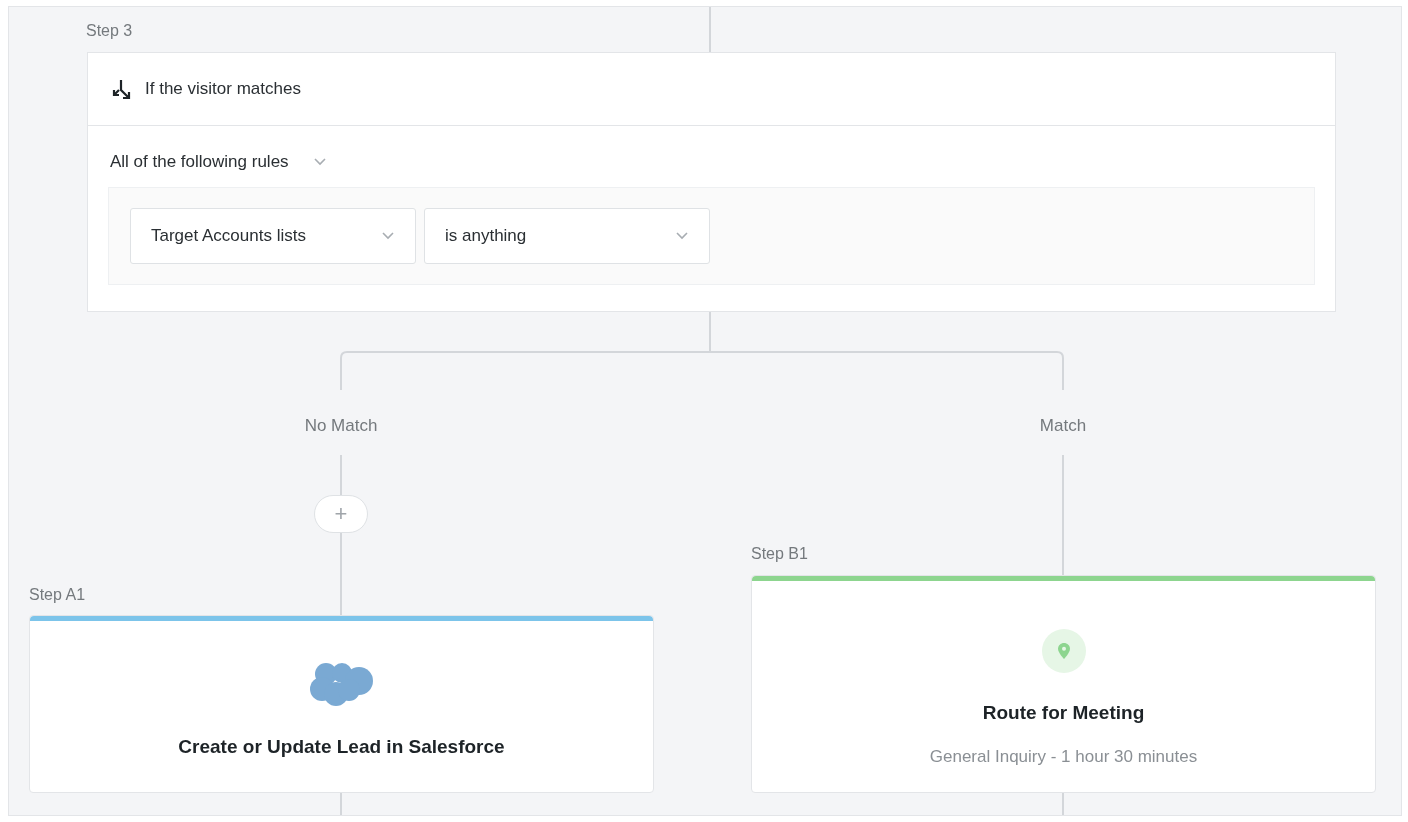 This screenshot has height=822, width=1408. What do you see at coordinates (779, 554) in the screenshot?
I see `step-label: Step B1` at bounding box center [779, 554].